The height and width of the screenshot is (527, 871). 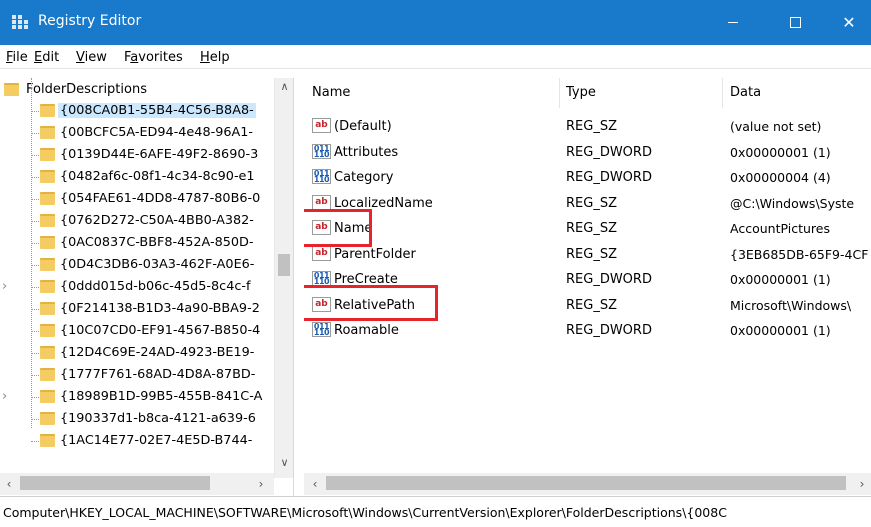 I want to click on tree-item: {0139D44E-6AFE-49F2-8690-3, so click(x=137, y=155).